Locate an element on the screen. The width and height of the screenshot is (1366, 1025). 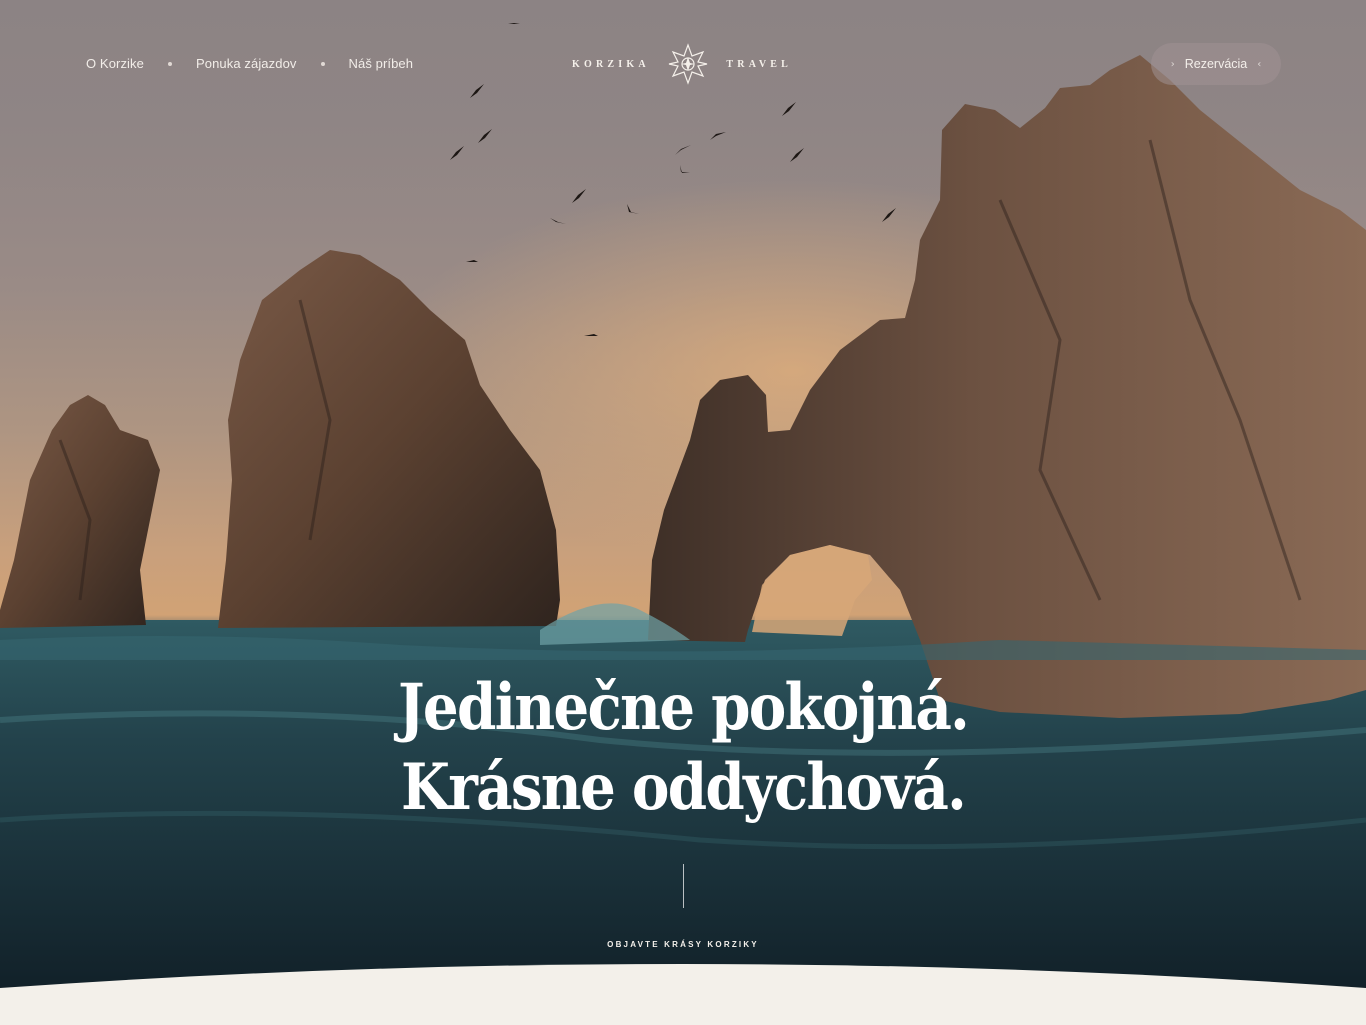
nav-link-o-korzike: O Korzike is located at coordinates (115, 63).